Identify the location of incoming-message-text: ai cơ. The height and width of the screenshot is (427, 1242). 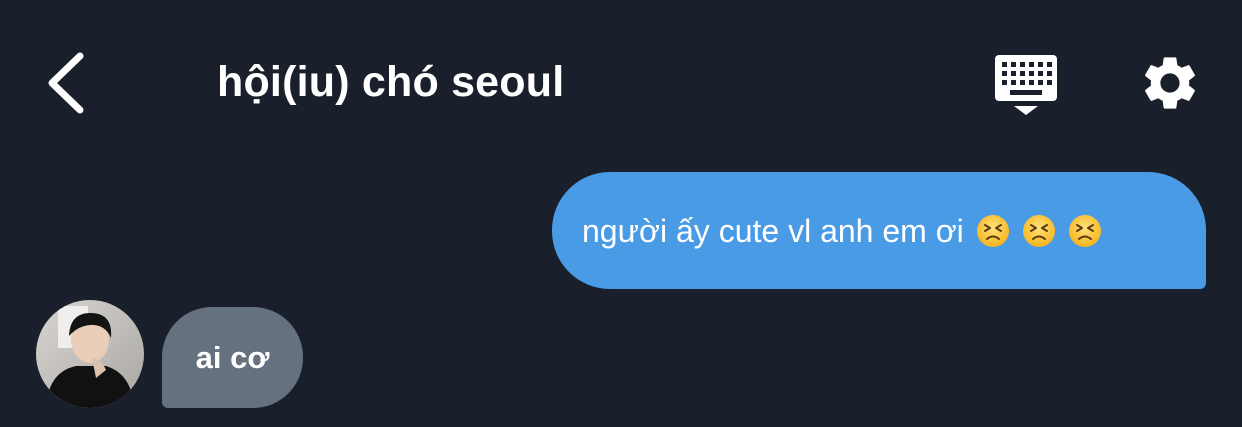
(232, 357).